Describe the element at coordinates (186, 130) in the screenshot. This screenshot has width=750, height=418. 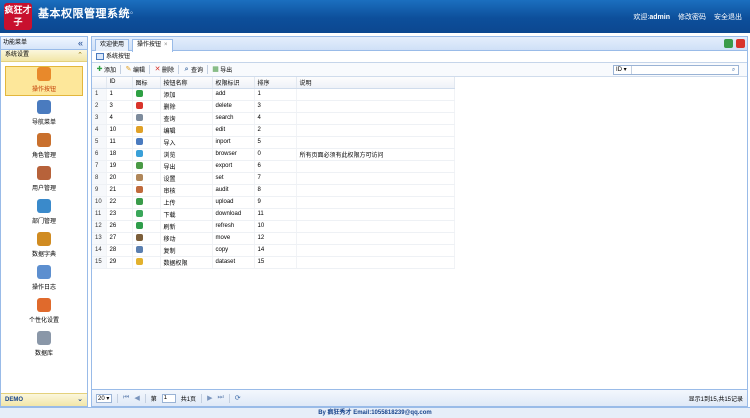
I see `cell-name: 编辑` at that location.